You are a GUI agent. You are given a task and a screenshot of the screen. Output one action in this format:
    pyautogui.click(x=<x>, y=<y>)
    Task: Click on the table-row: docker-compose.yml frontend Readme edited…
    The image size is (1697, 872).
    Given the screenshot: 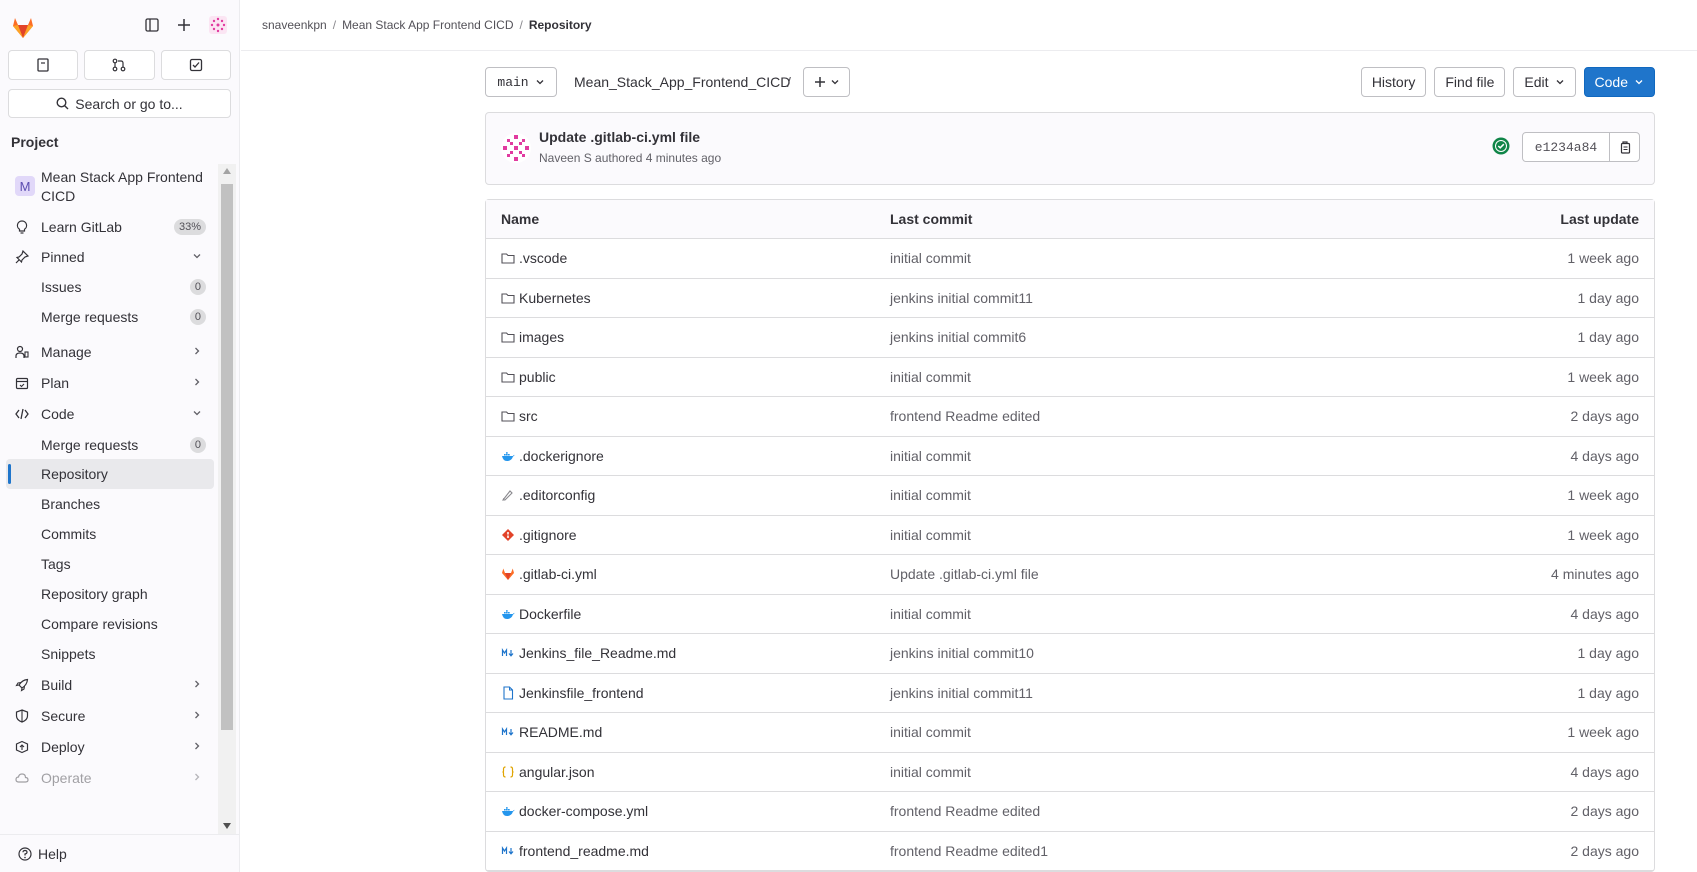 What is the action you would take?
    pyautogui.click(x=1070, y=812)
    